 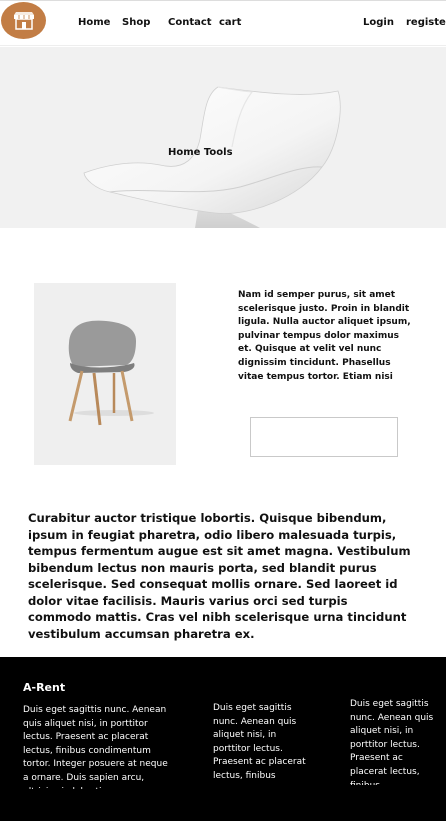 I want to click on hero-title: Home Tools, so click(x=200, y=152).